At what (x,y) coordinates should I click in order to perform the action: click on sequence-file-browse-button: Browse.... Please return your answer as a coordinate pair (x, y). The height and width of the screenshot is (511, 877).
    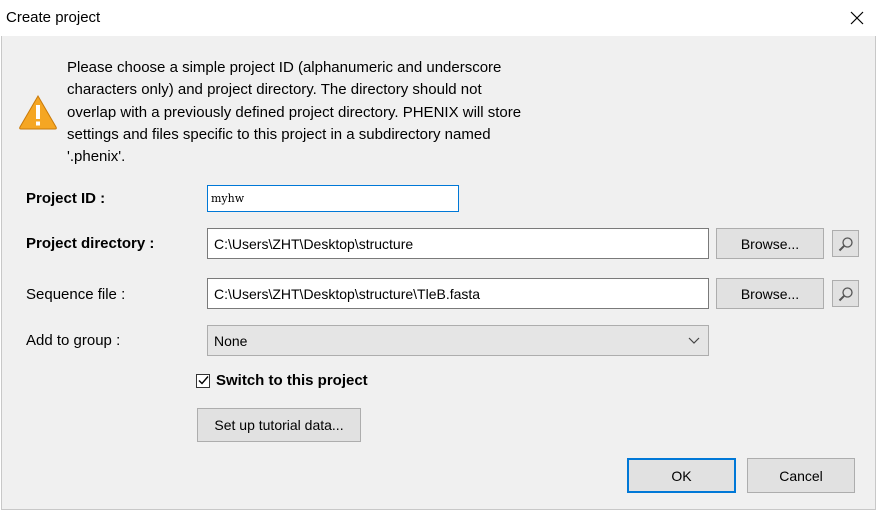
    Looking at the image, I should click on (770, 293).